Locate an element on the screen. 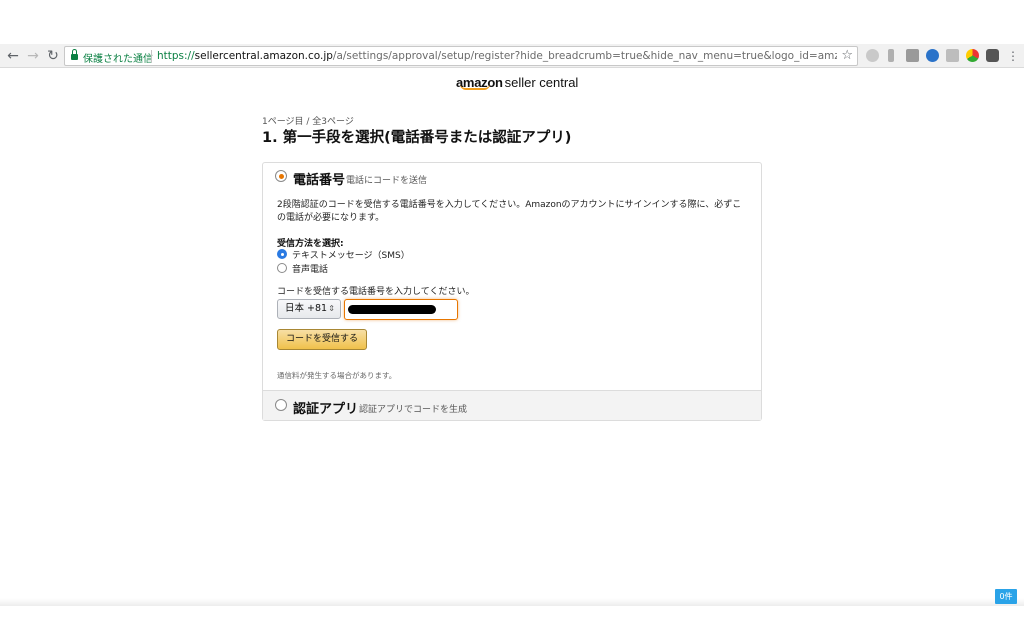  count-badge: 0件 is located at coordinates (1006, 596).